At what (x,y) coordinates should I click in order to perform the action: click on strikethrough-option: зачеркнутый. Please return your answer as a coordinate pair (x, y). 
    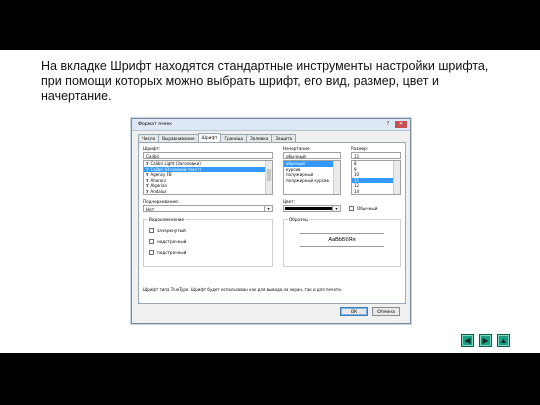
    Looking at the image, I should click on (167, 230).